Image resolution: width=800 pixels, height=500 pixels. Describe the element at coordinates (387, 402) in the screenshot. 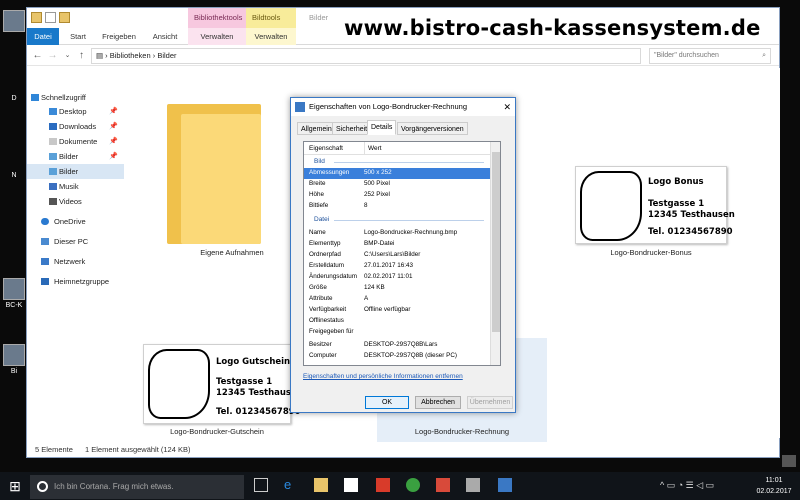

I see `ok-button: OK` at that location.